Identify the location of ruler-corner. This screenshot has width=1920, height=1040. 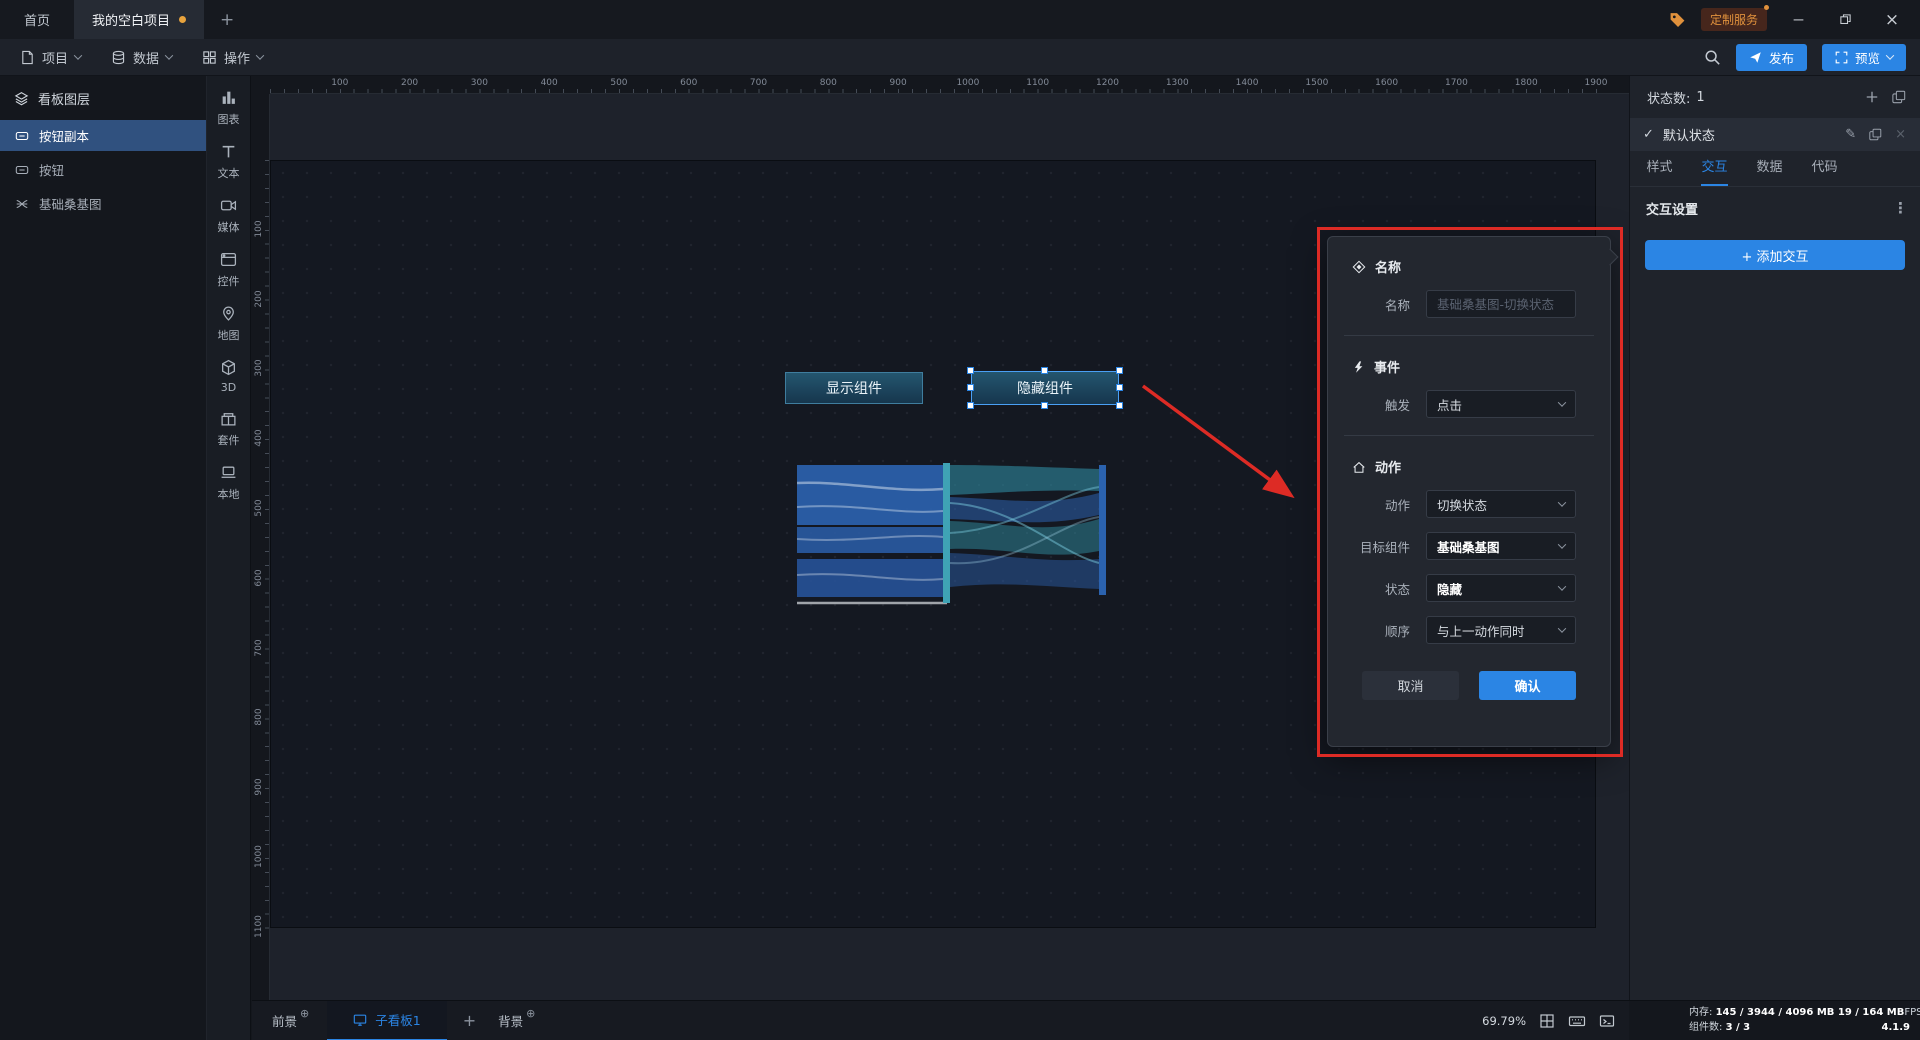
(261, 85).